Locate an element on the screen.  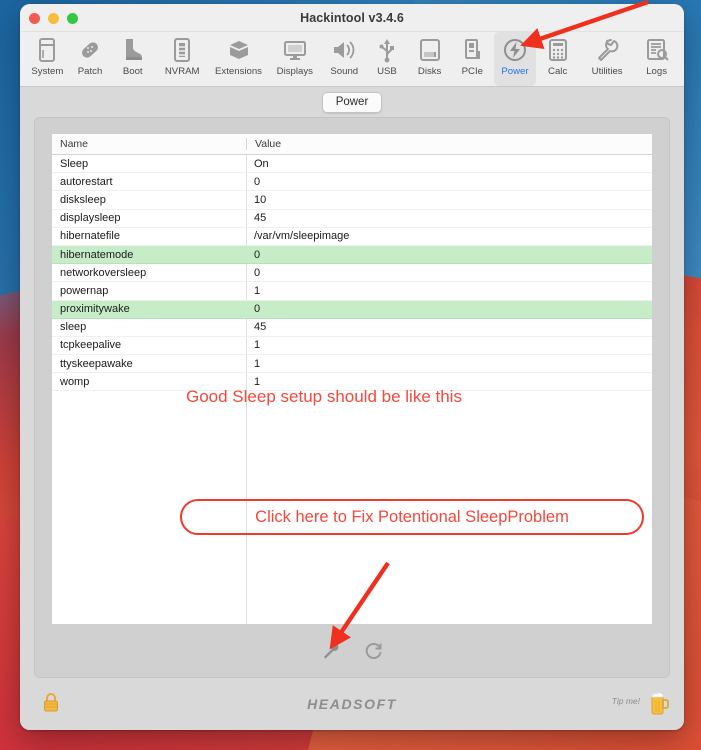
toolbar-item-system: System is located at coordinates (47, 59).